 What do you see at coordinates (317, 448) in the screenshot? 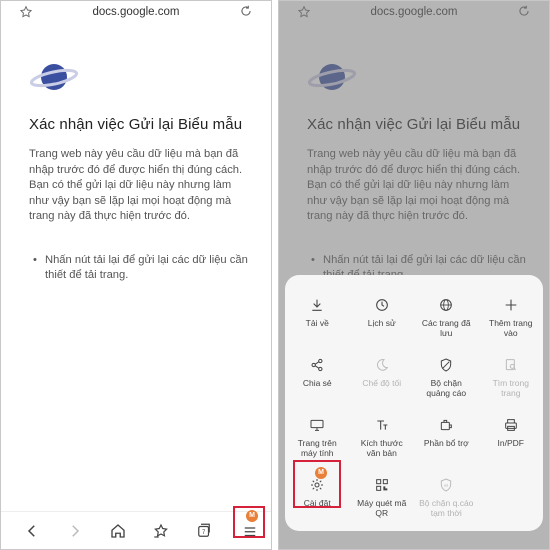
I see `menu-item-label: Trang trên máy tính` at bounding box center [317, 448].